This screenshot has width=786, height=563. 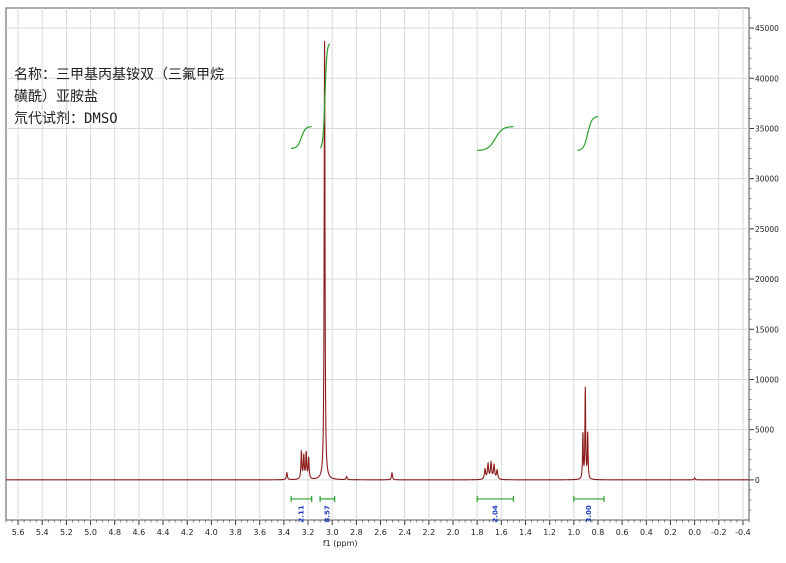 I want to click on y-tick-label: 20000, so click(x=767, y=279).